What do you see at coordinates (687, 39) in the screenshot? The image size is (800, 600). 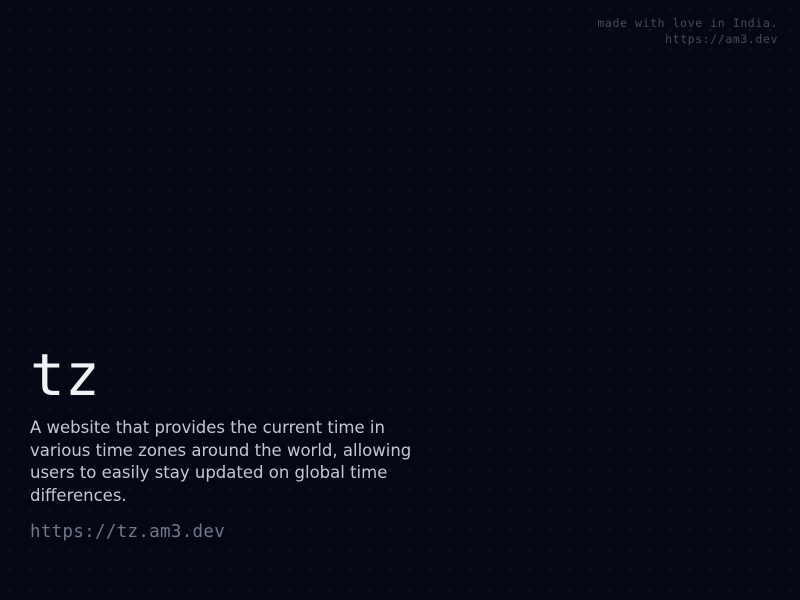 I see `credits-site-link: https://am3.dev` at bounding box center [687, 39].